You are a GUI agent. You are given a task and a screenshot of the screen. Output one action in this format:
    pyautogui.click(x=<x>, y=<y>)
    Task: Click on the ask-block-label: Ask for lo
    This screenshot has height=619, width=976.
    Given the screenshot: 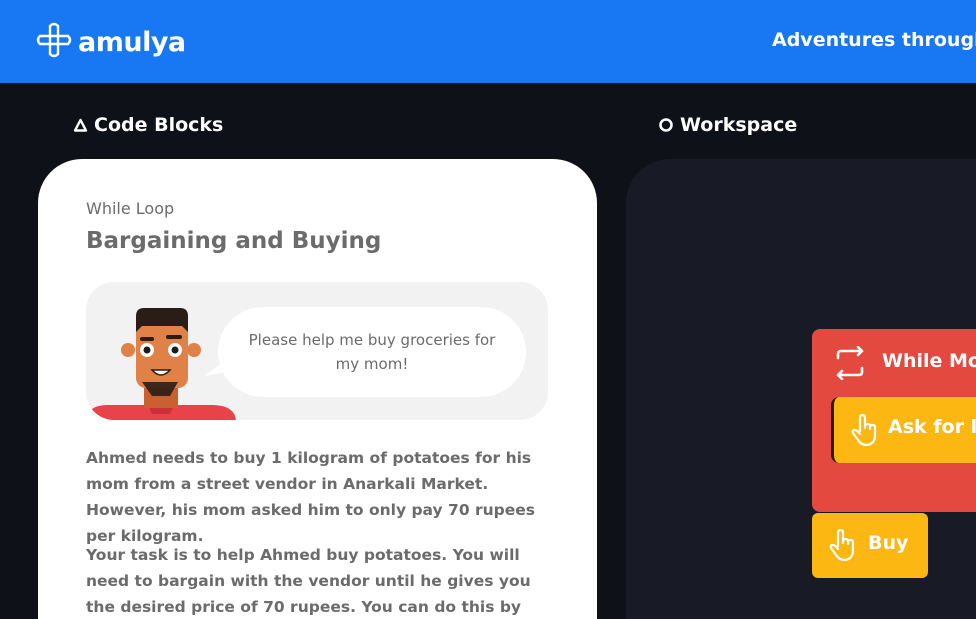 What is the action you would take?
    pyautogui.click(x=932, y=427)
    